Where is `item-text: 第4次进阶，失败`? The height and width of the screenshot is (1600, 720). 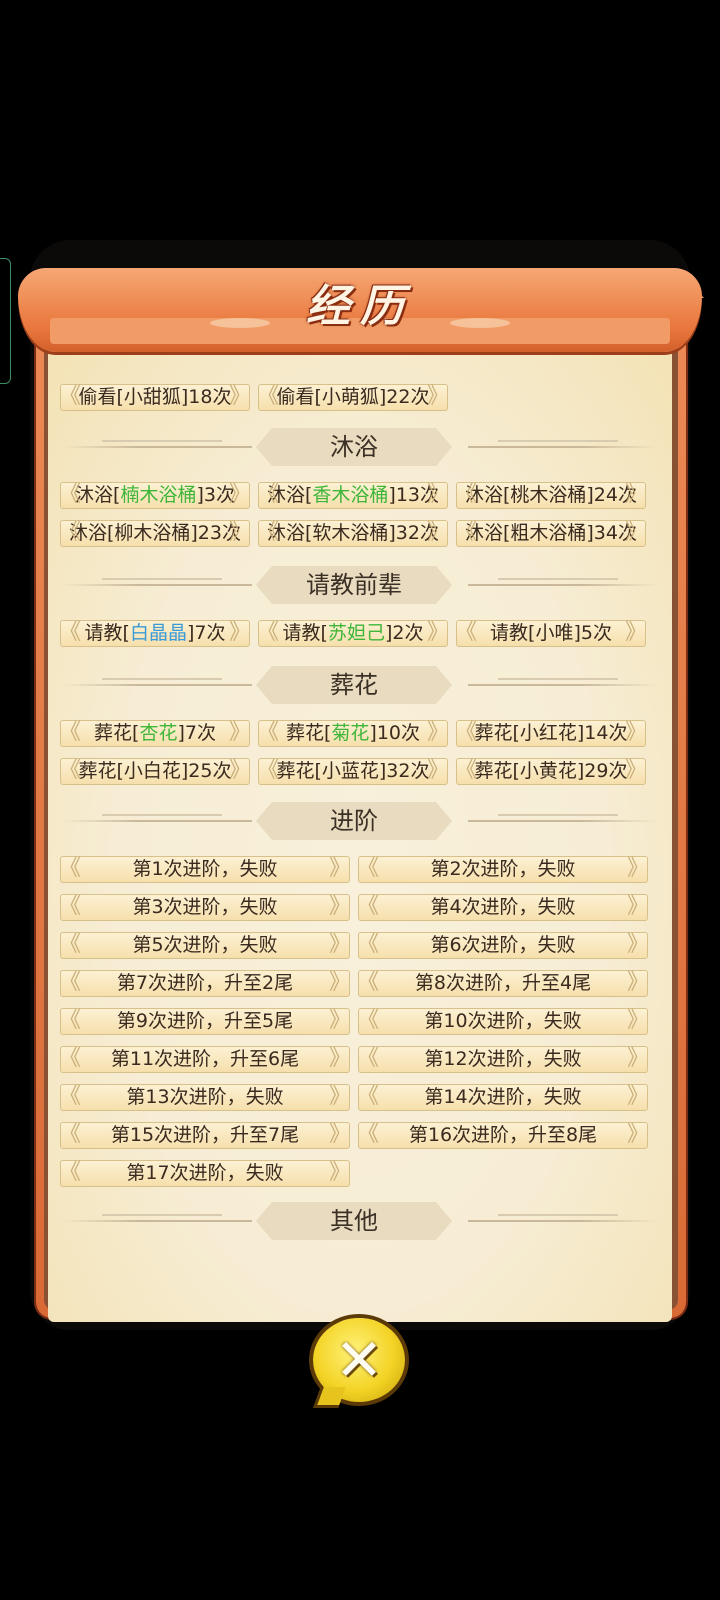
item-text: 第4次进阶，失败 is located at coordinates (503, 907).